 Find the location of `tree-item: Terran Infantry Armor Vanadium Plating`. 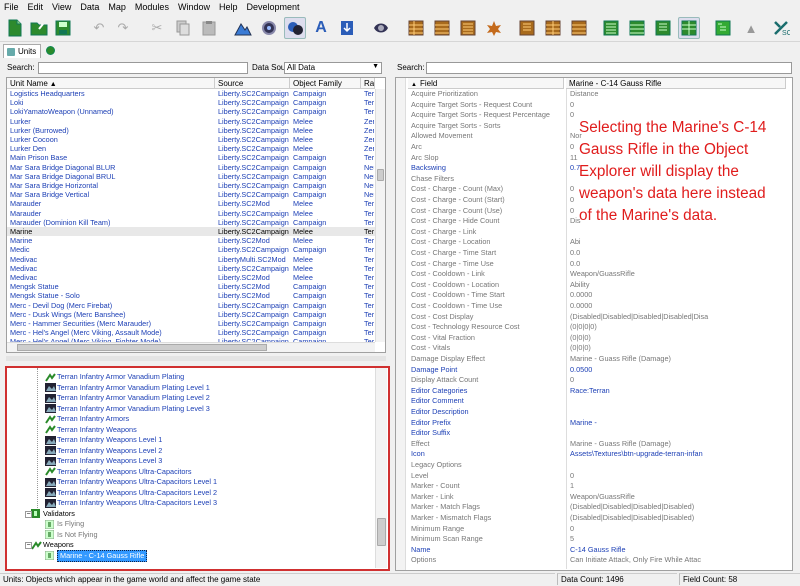

tree-item: Terran Infantry Armor Vanadium Plating is located at coordinates (114, 377).